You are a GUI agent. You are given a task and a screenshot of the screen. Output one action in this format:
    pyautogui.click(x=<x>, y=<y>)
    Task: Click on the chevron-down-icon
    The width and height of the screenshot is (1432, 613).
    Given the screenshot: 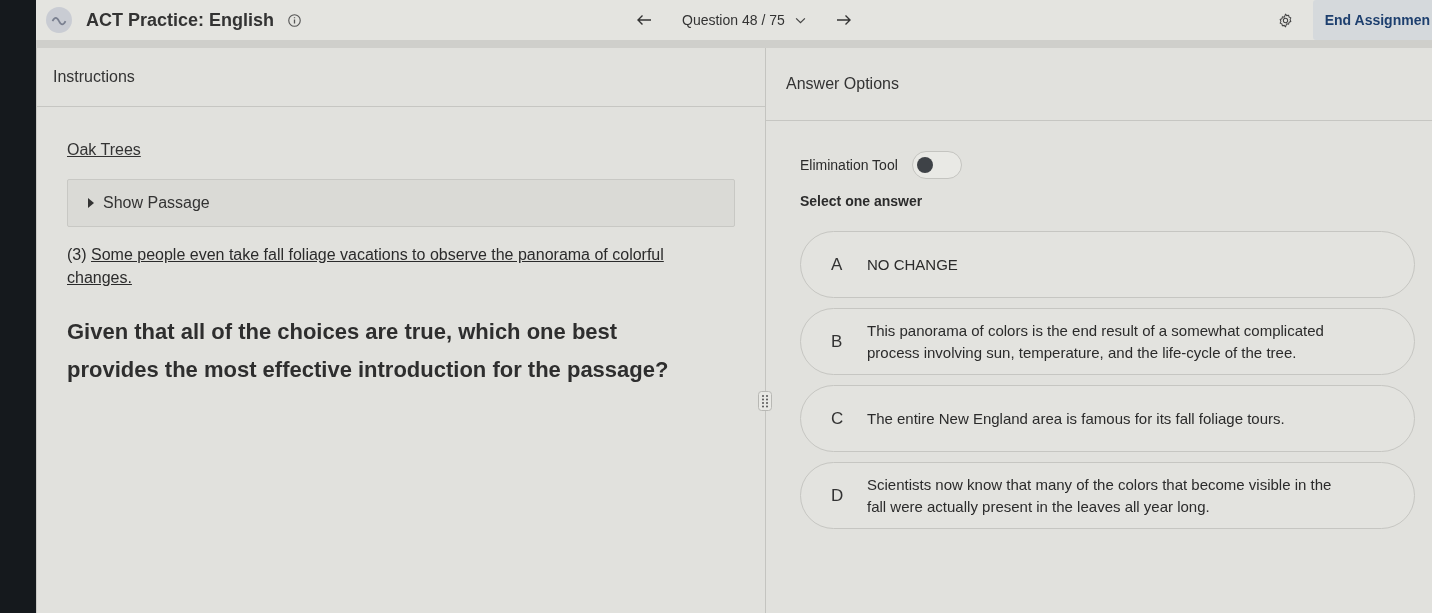 What is the action you would take?
    pyautogui.click(x=800, y=20)
    